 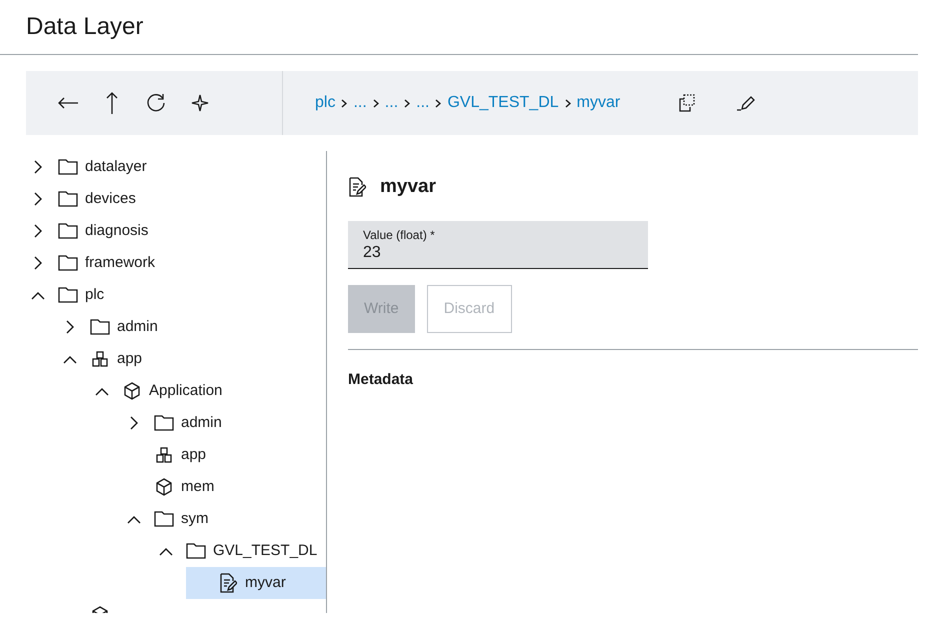 What do you see at coordinates (598, 103) in the screenshot?
I see `breadcrumb-link: myvar` at bounding box center [598, 103].